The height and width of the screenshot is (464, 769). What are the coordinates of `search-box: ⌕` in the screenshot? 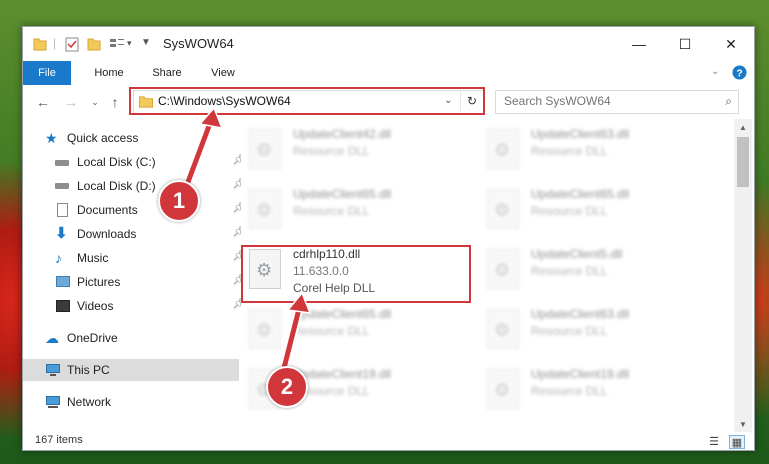 It's located at (617, 102).